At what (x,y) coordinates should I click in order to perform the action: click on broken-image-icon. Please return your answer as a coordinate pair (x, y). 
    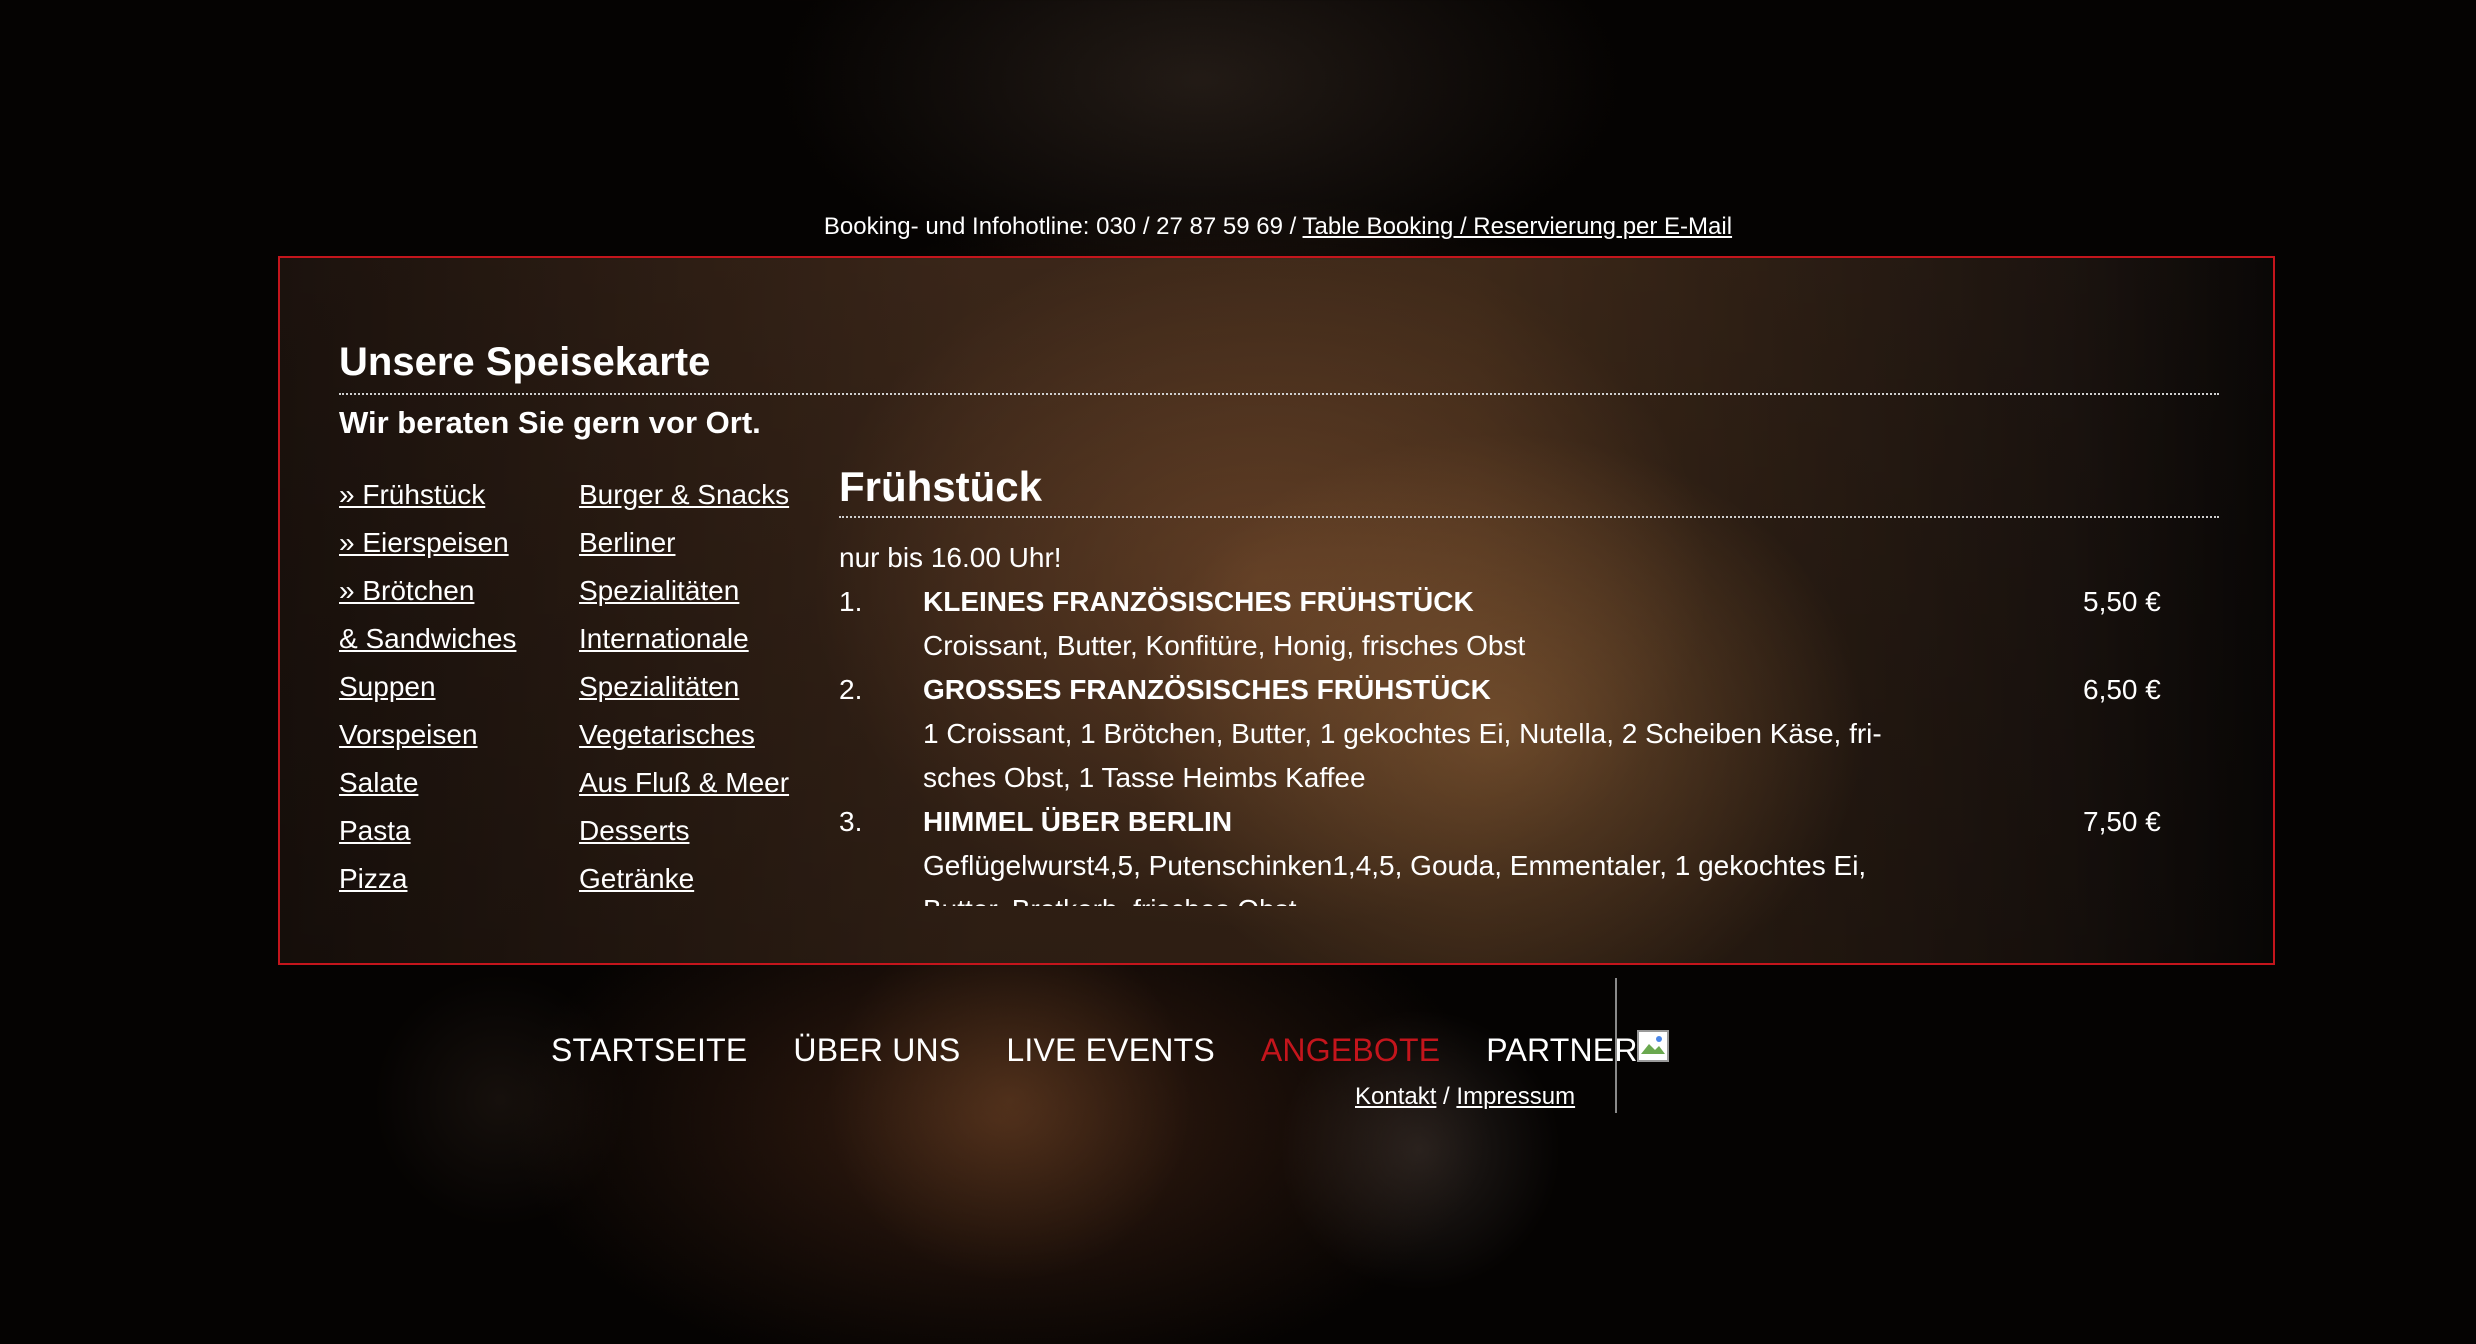
    Looking at the image, I should click on (1653, 1046).